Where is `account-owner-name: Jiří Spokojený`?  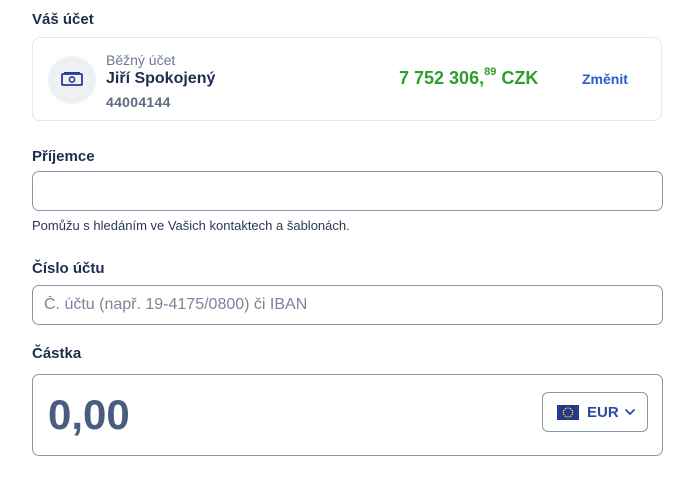
account-owner-name: Jiří Spokojený is located at coordinates (161, 78).